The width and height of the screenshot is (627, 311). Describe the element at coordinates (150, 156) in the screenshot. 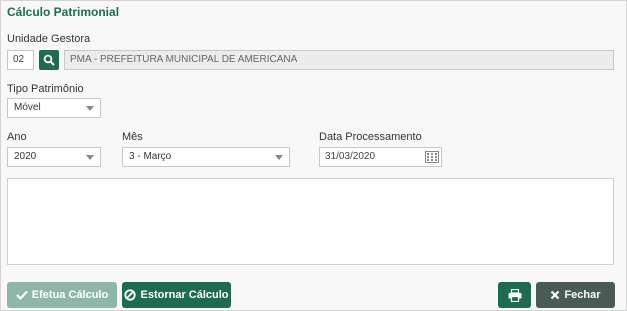

I see `mes-value: 3 - Março` at that location.